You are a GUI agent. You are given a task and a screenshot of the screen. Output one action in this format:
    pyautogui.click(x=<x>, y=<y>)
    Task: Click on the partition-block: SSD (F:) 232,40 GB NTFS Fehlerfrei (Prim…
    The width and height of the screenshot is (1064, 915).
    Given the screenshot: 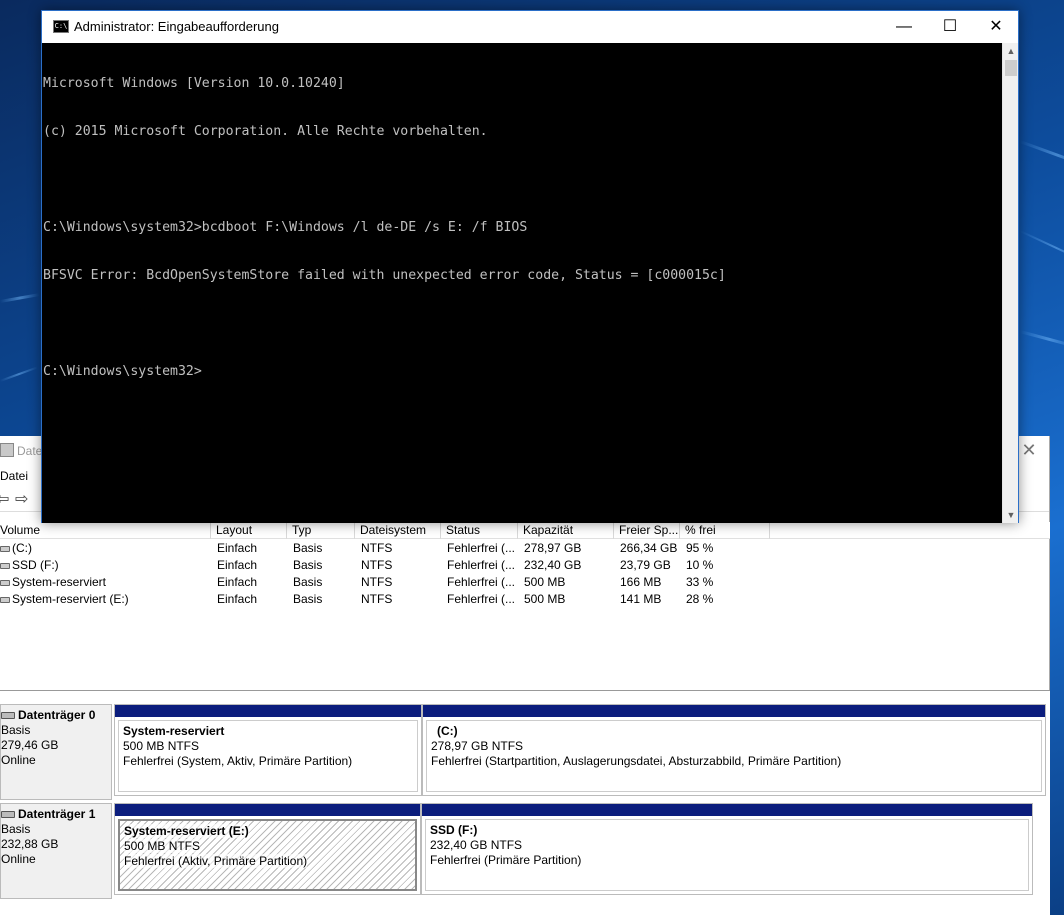 What is the action you would take?
    pyautogui.click(x=727, y=849)
    